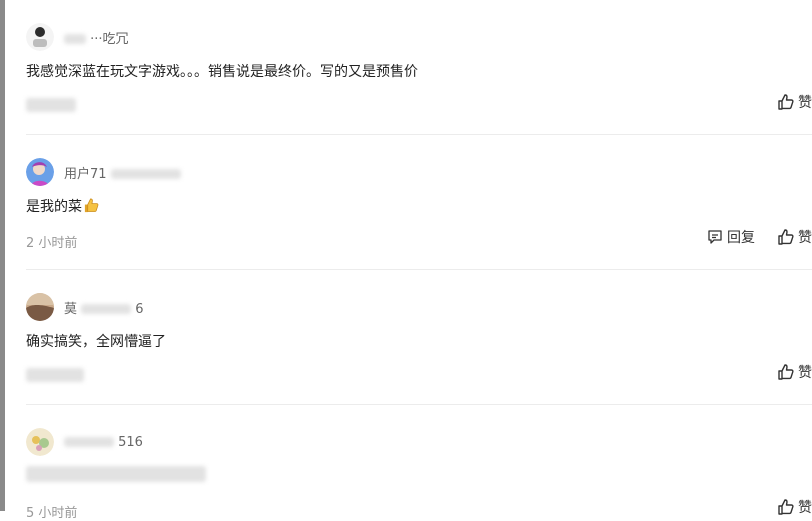  What do you see at coordinates (96, 342) in the screenshot?
I see `comment-text: 确实搞笑，全网懵逼了` at bounding box center [96, 342].